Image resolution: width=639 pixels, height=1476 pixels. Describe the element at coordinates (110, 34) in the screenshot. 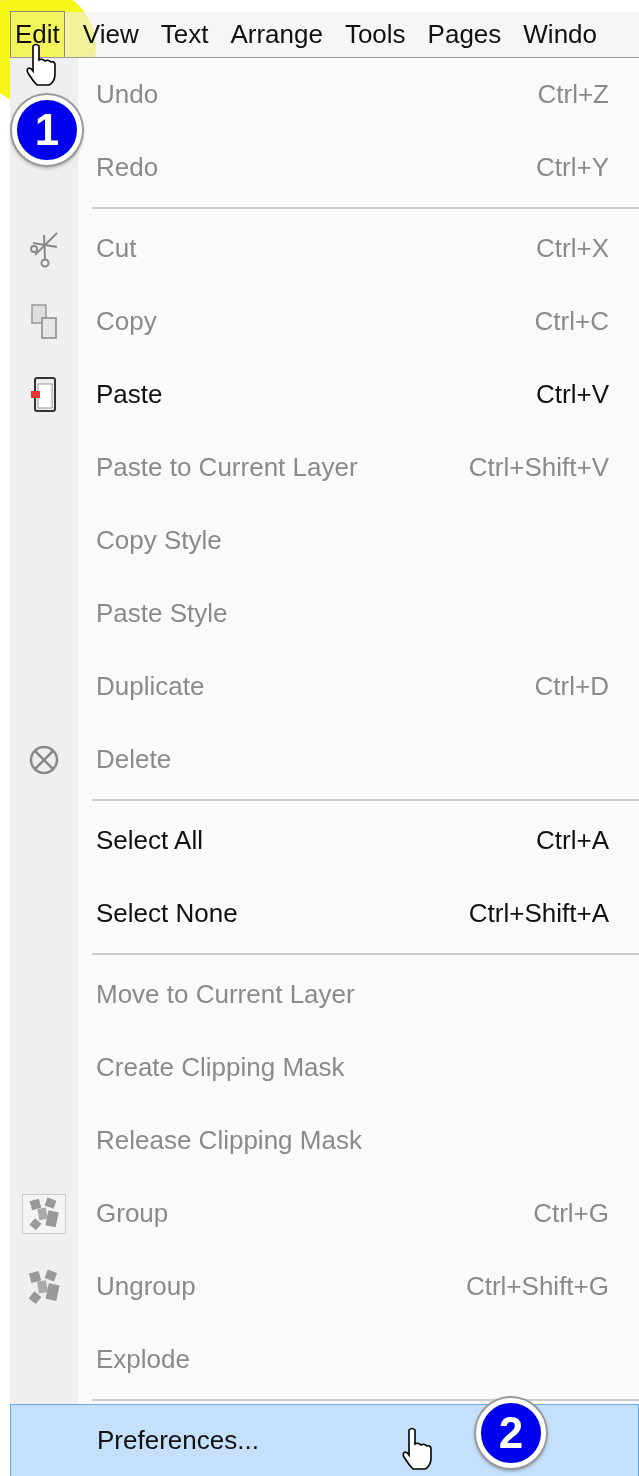

I see `menu-bar-item: View` at that location.